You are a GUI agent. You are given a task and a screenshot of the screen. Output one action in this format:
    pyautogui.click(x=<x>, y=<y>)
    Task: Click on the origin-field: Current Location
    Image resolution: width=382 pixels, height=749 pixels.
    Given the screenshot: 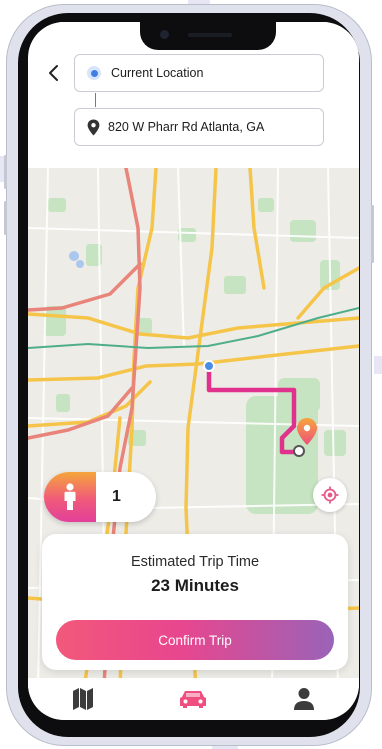 What is the action you would take?
    pyautogui.click(x=199, y=73)
    